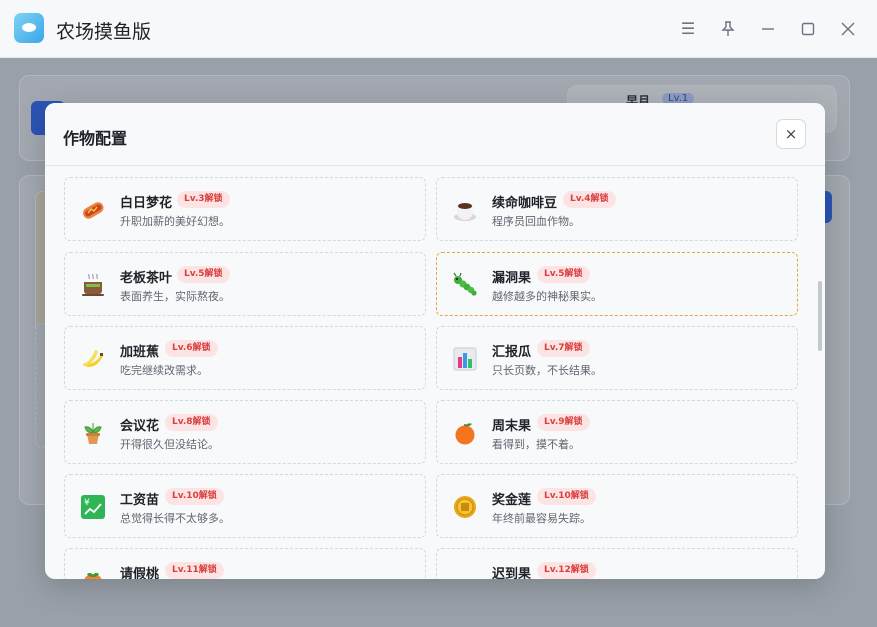 The image size is (877, 627). What do you see at coordinates (512, 352) in the screenshot?
I see `crop-name: 汇报瓜` at bounding box center [512, 352].